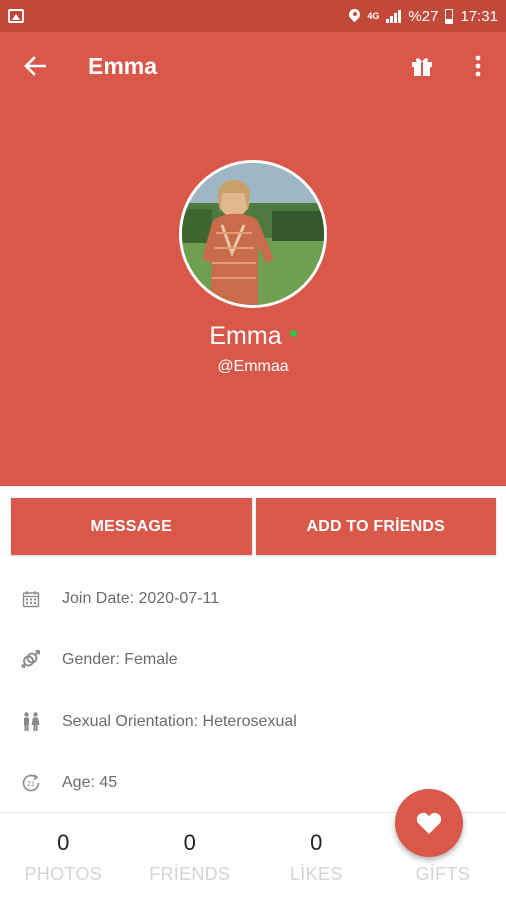 Image resolution: width=506 pixels, height=900 pixels. I want to click on app-bar: Emma, so click(253, 66).